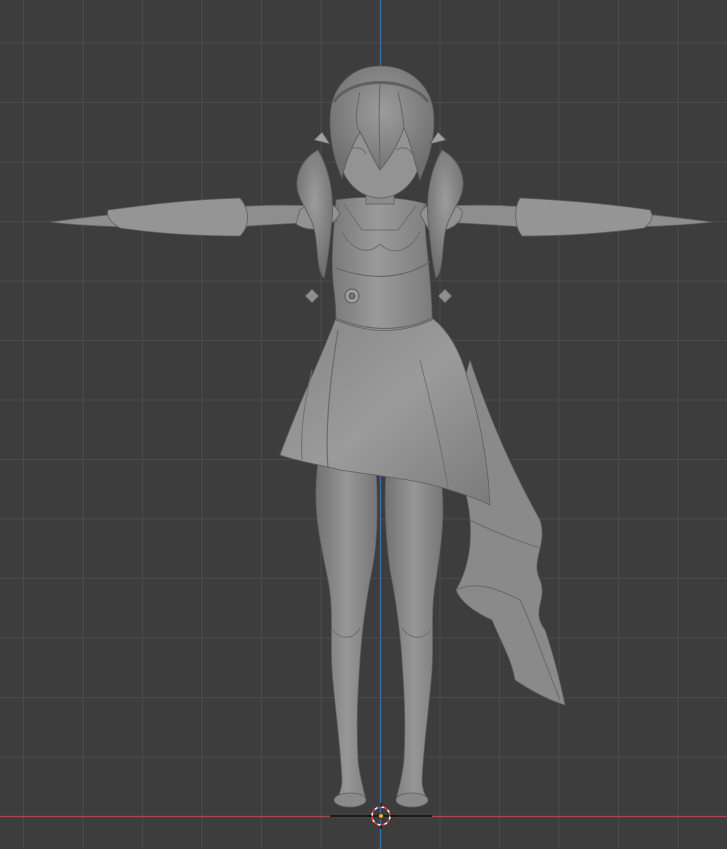 This screenshot has width=727, height=849. Describe the element at coordinates (380, 816) in the screenshot. I see `object-origin-dot` at that location.